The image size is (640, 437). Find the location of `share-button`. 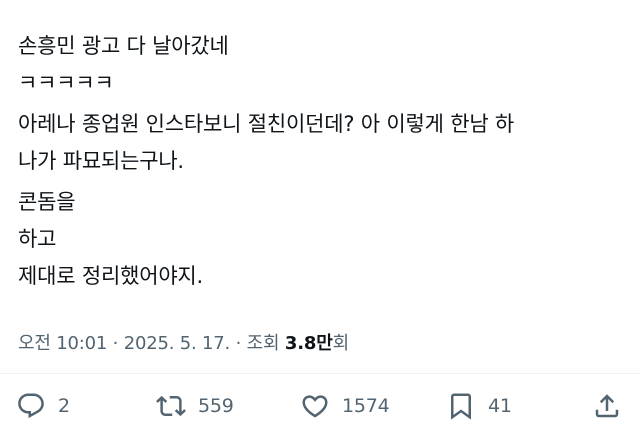

share-button is located at coordinates (607, 406).